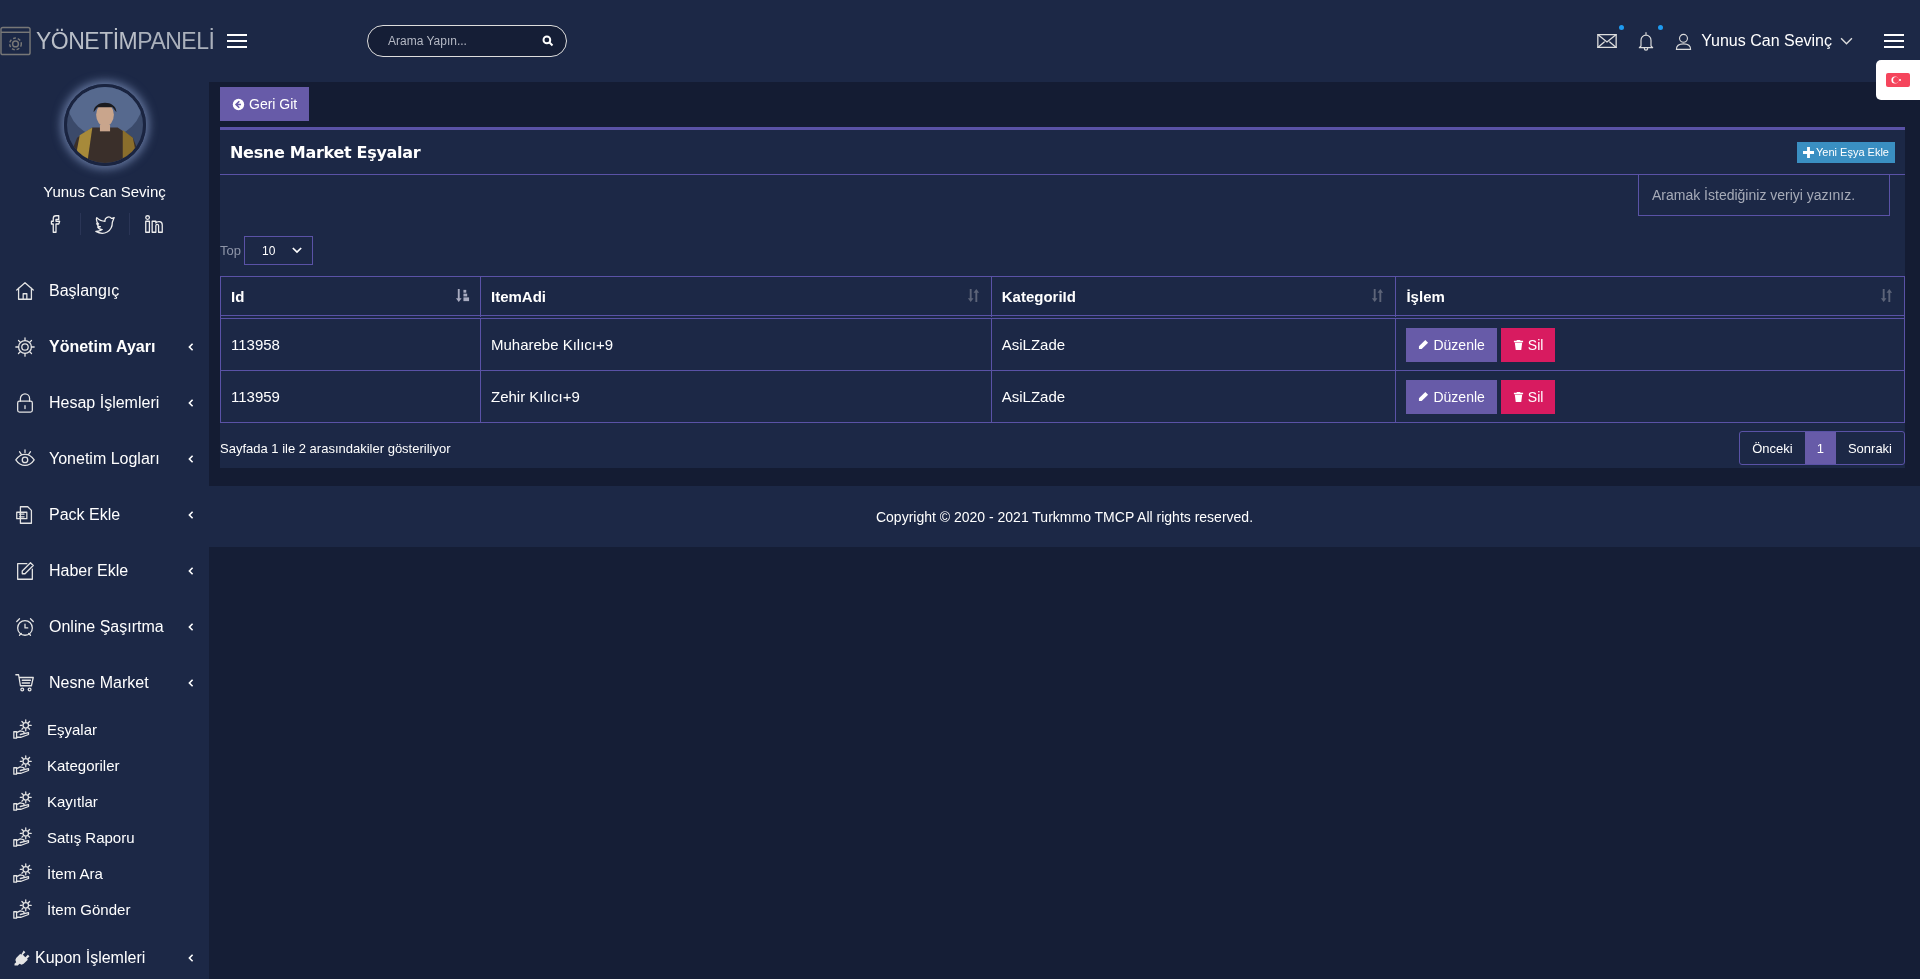 Image resolution: width=1920 pixels, height=979 pixels. I want to click on sidebar-subitem: İtem Ara, so click(104, 873).